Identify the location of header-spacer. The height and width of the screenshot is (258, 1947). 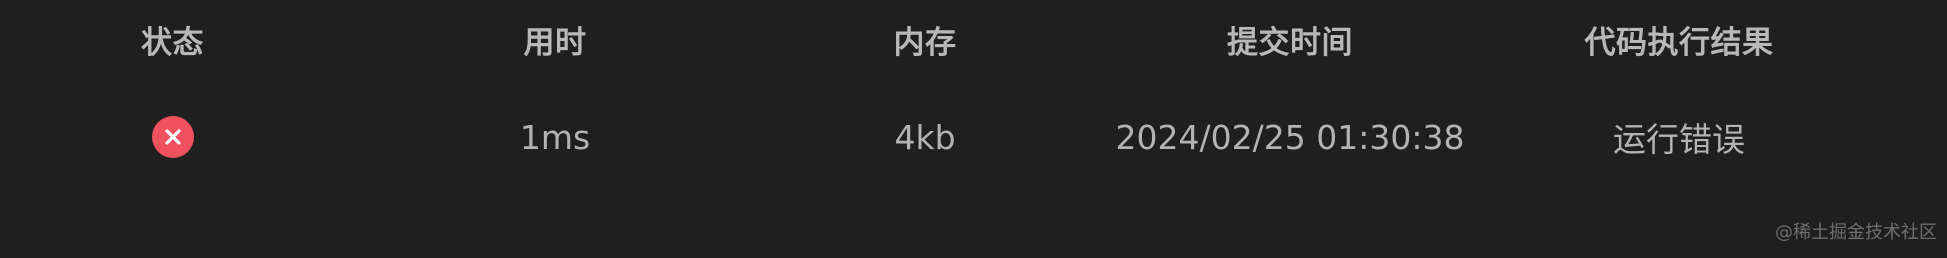
(1905, 39).